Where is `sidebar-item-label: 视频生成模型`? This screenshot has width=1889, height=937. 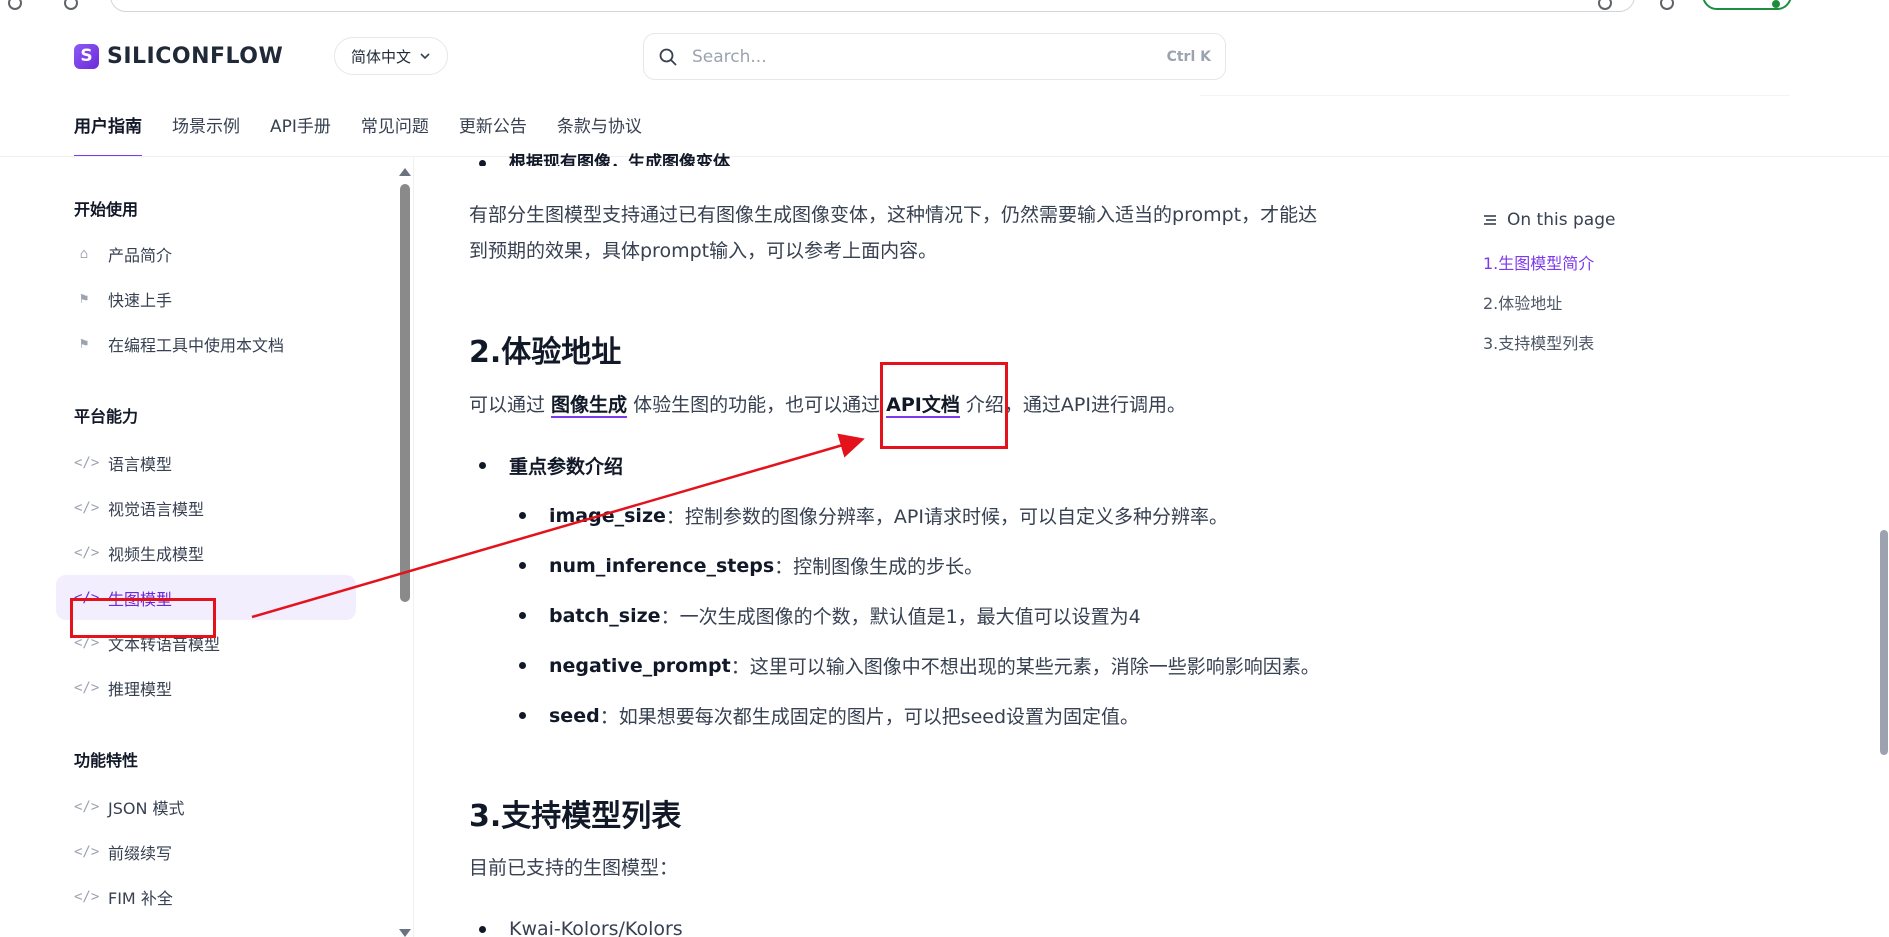 sidebar-item-label: 视频生成模型 is located at coordinates (156, 554).